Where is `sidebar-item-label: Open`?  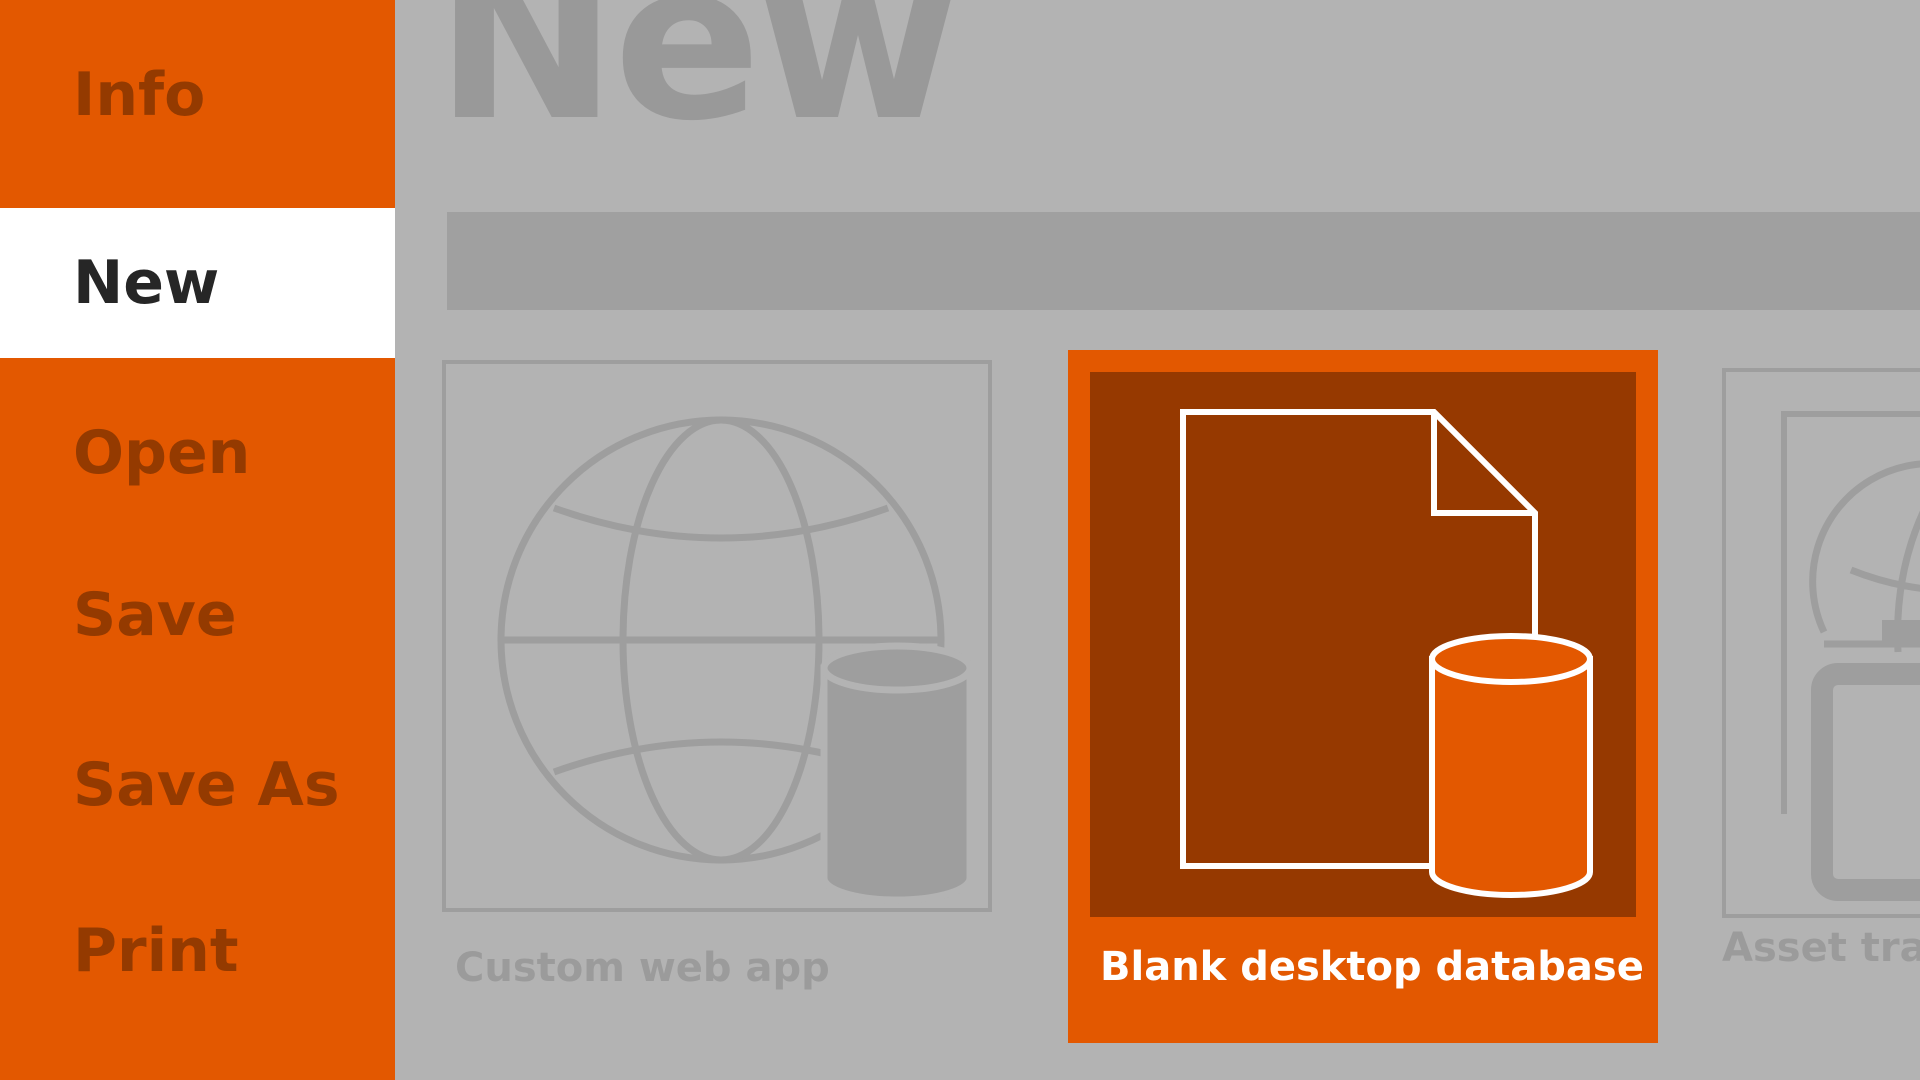
sidebar-item-label: Open is located at coordinates (162, 453).